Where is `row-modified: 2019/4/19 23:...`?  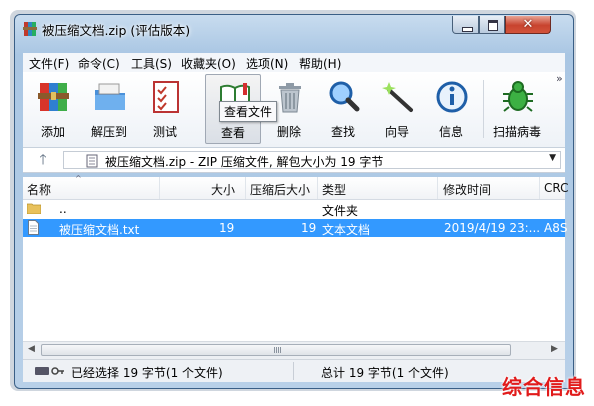 row-modified: 2019/4/19 23:... is located at coordinates (492, 228).